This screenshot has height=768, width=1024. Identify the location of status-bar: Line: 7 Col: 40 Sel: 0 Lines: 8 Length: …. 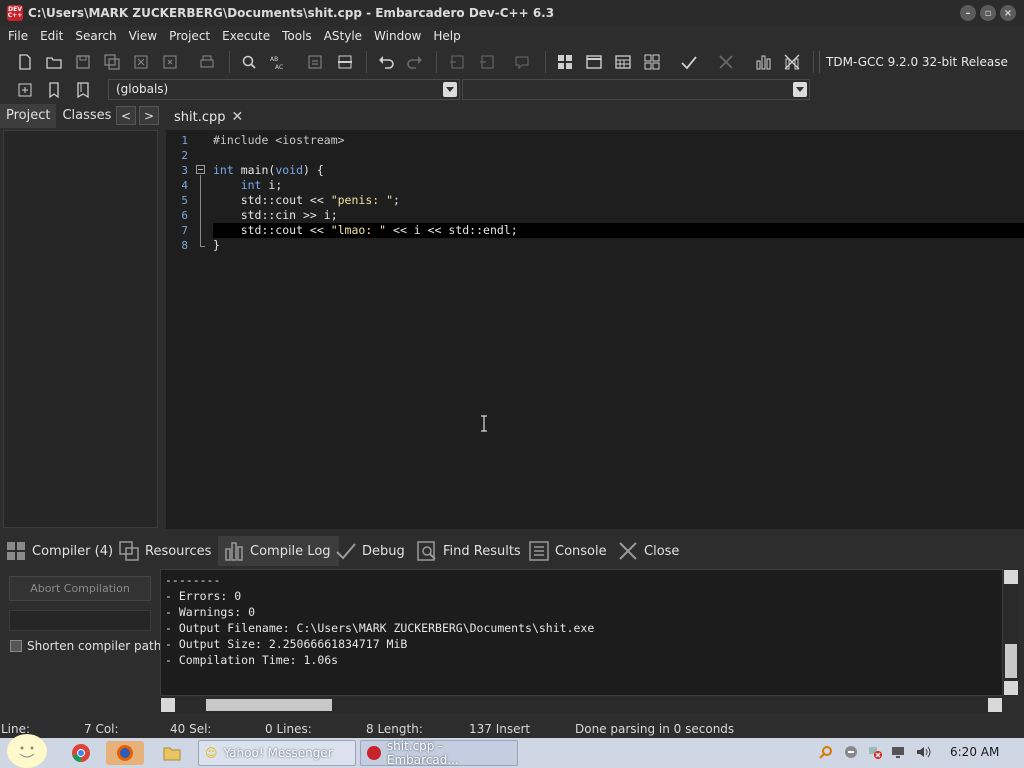
(512, 729).